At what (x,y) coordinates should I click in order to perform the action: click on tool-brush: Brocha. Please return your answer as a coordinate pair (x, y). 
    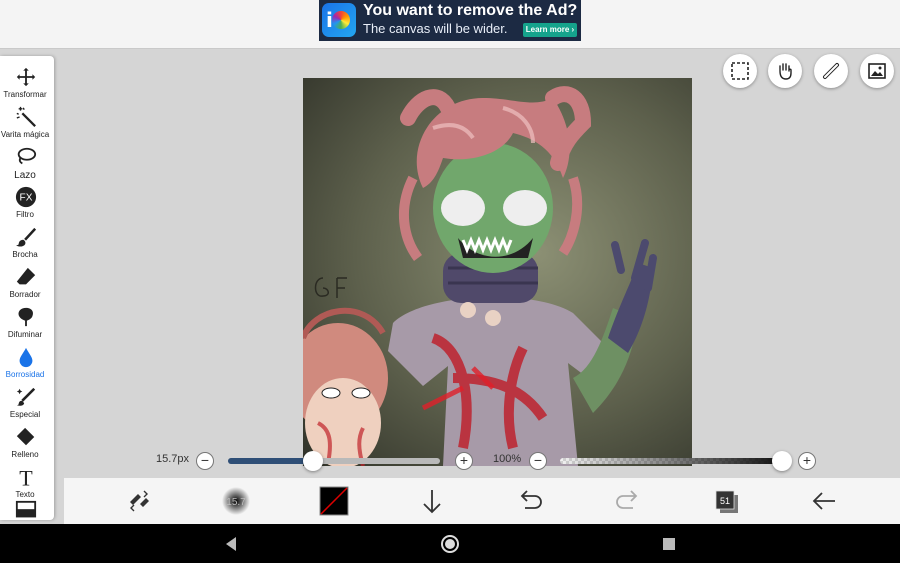
    Looking at the image, I should click on (27, 242).